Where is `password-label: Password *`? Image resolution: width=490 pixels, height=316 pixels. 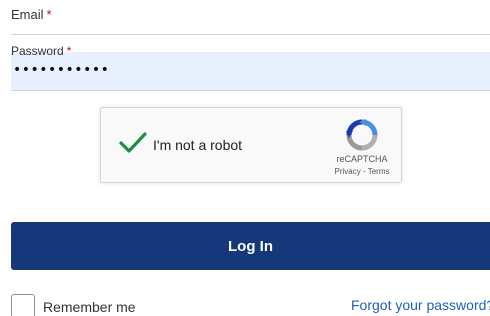 password-label: Password * is located at coordinates (41, 51).